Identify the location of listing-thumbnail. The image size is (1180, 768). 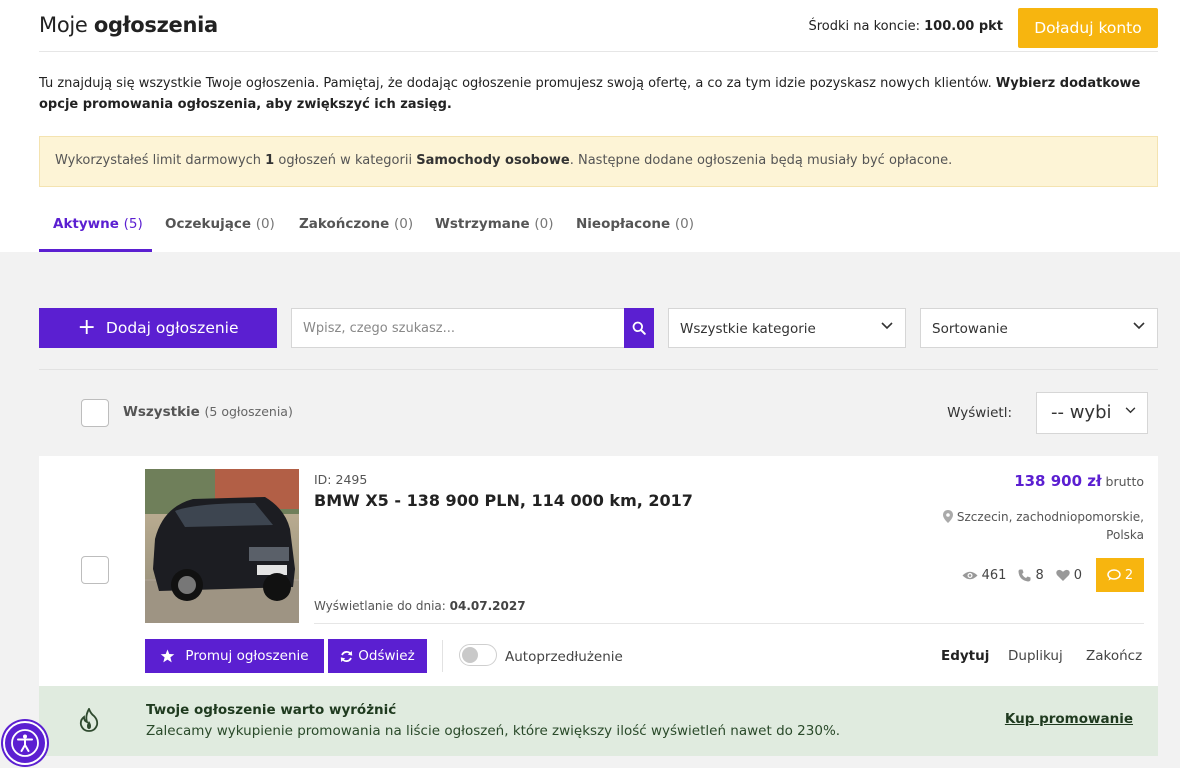
(222, 546).